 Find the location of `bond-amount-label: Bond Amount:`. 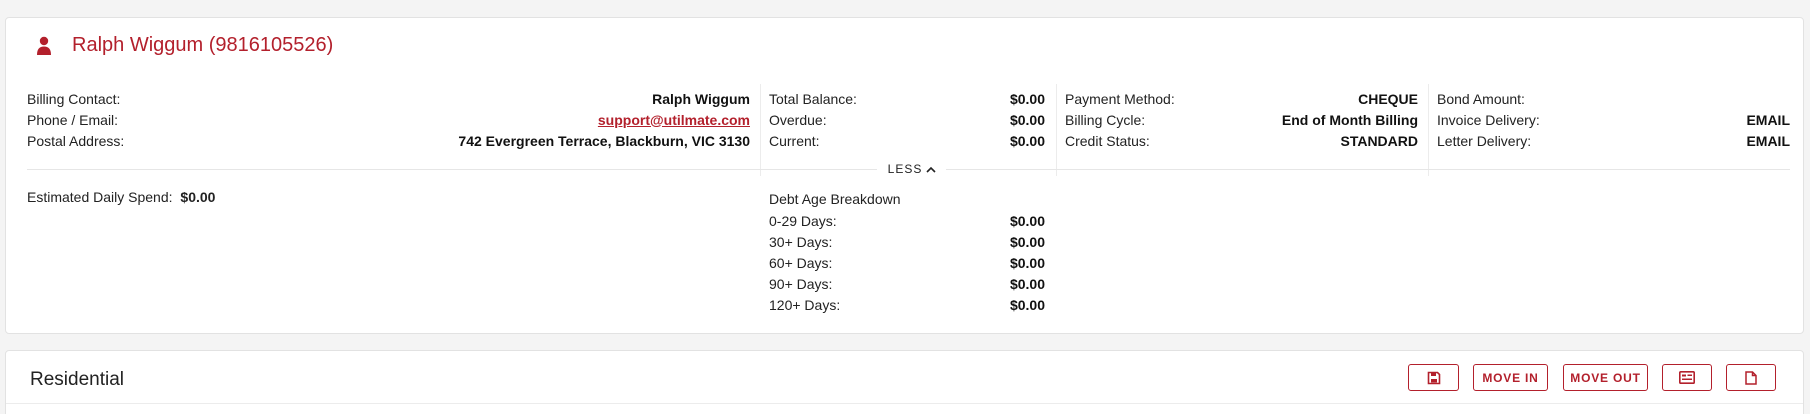

bond-amount-label: Bond Amount: is located at coordinates (1481, 98).